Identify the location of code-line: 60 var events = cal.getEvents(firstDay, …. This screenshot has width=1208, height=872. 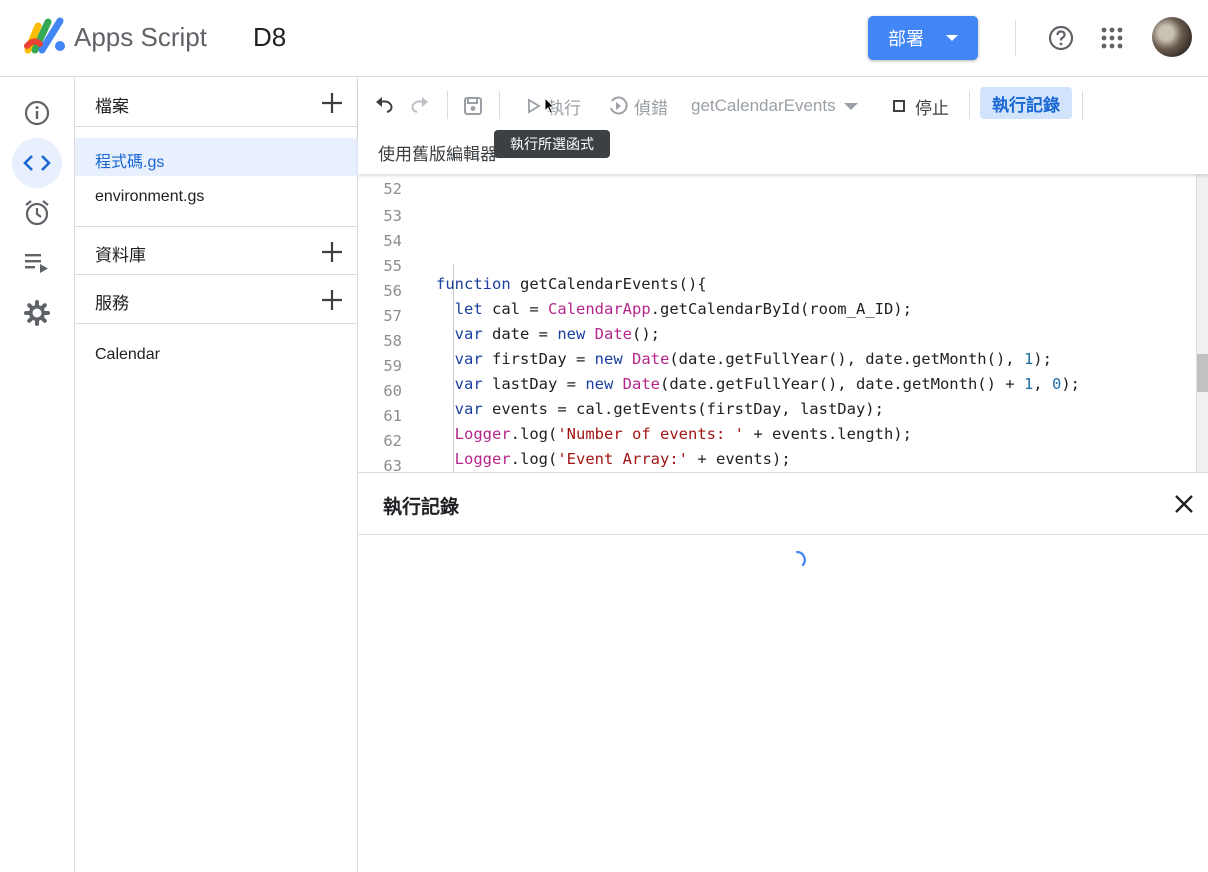
(777, 391).